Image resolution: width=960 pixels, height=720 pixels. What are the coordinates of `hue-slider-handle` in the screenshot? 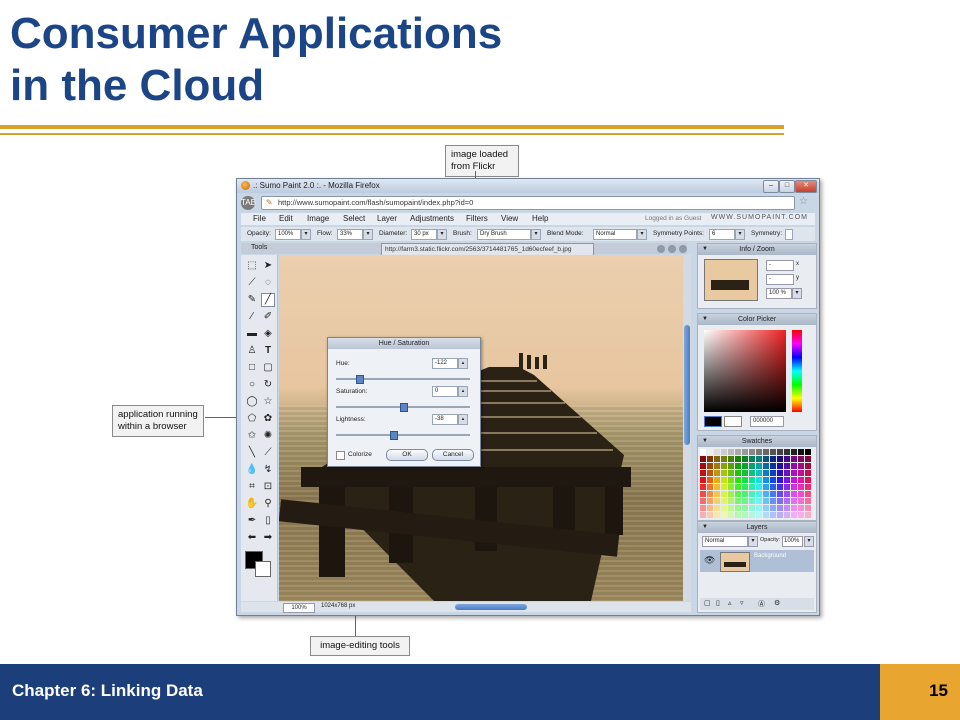 It's located at (360, 379).